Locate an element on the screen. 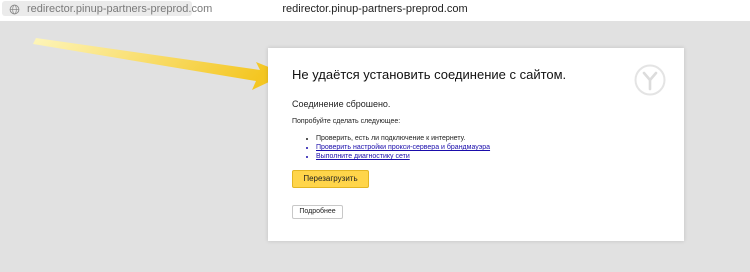  yandex-browser-logo-icon is located at coordinates (650, 80).